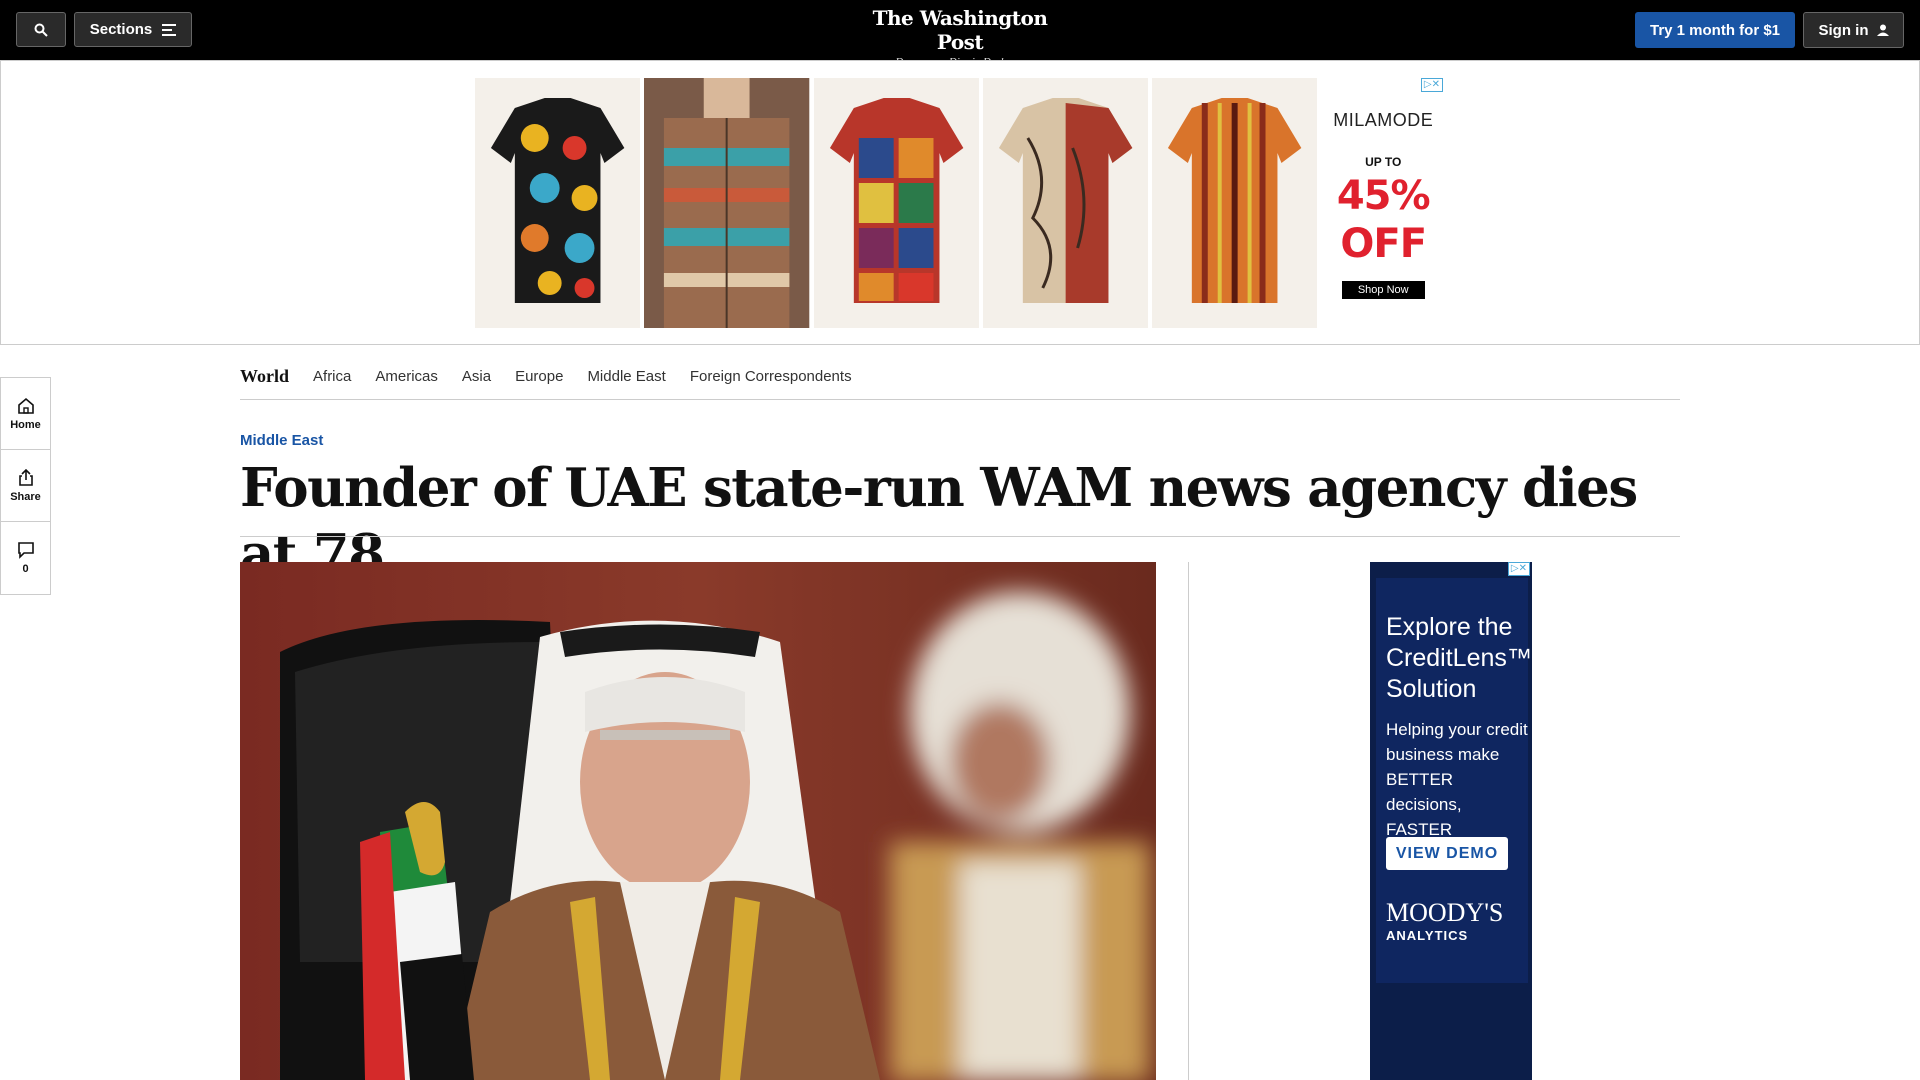 The width and height of the screenshot is (1920, 1080). What do you see at coordinates (1383, 244) in the screenshot?
I see `ad-off-text: OFF` at bounding box center [1383, 244].